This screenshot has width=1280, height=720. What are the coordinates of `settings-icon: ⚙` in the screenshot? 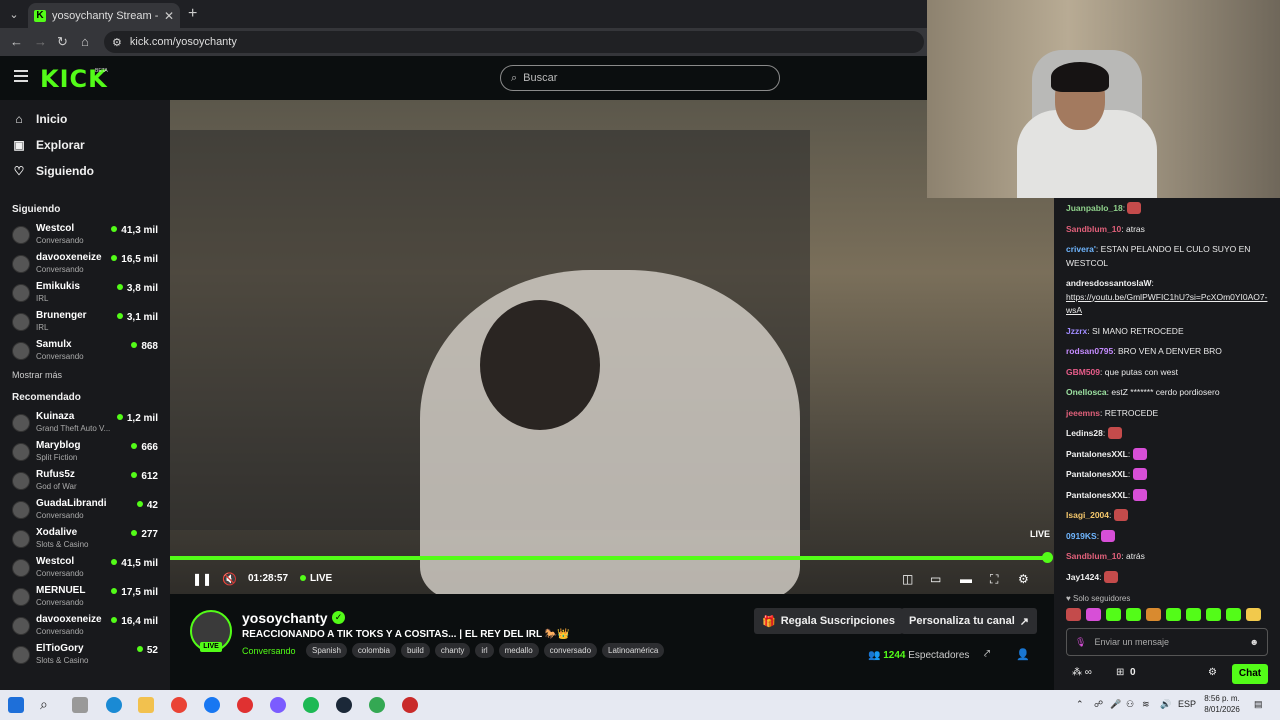 It's located at (1023, 579).